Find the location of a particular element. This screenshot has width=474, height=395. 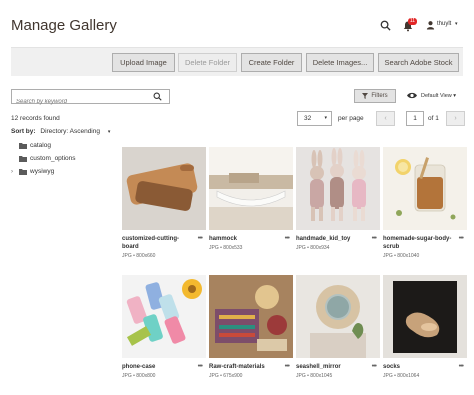

image-meta: JPG • 800x533 is located at coordinates (226, 248).